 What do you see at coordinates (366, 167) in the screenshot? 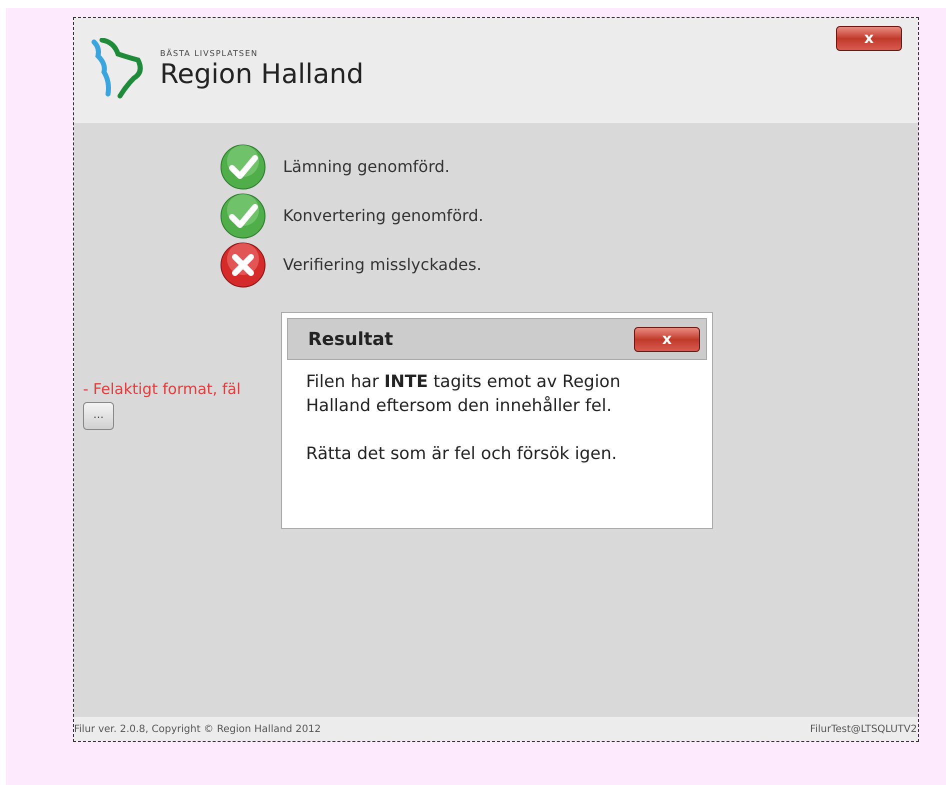
I see `step-label: Lämning genomförd.` at bounding box center [366, 167].